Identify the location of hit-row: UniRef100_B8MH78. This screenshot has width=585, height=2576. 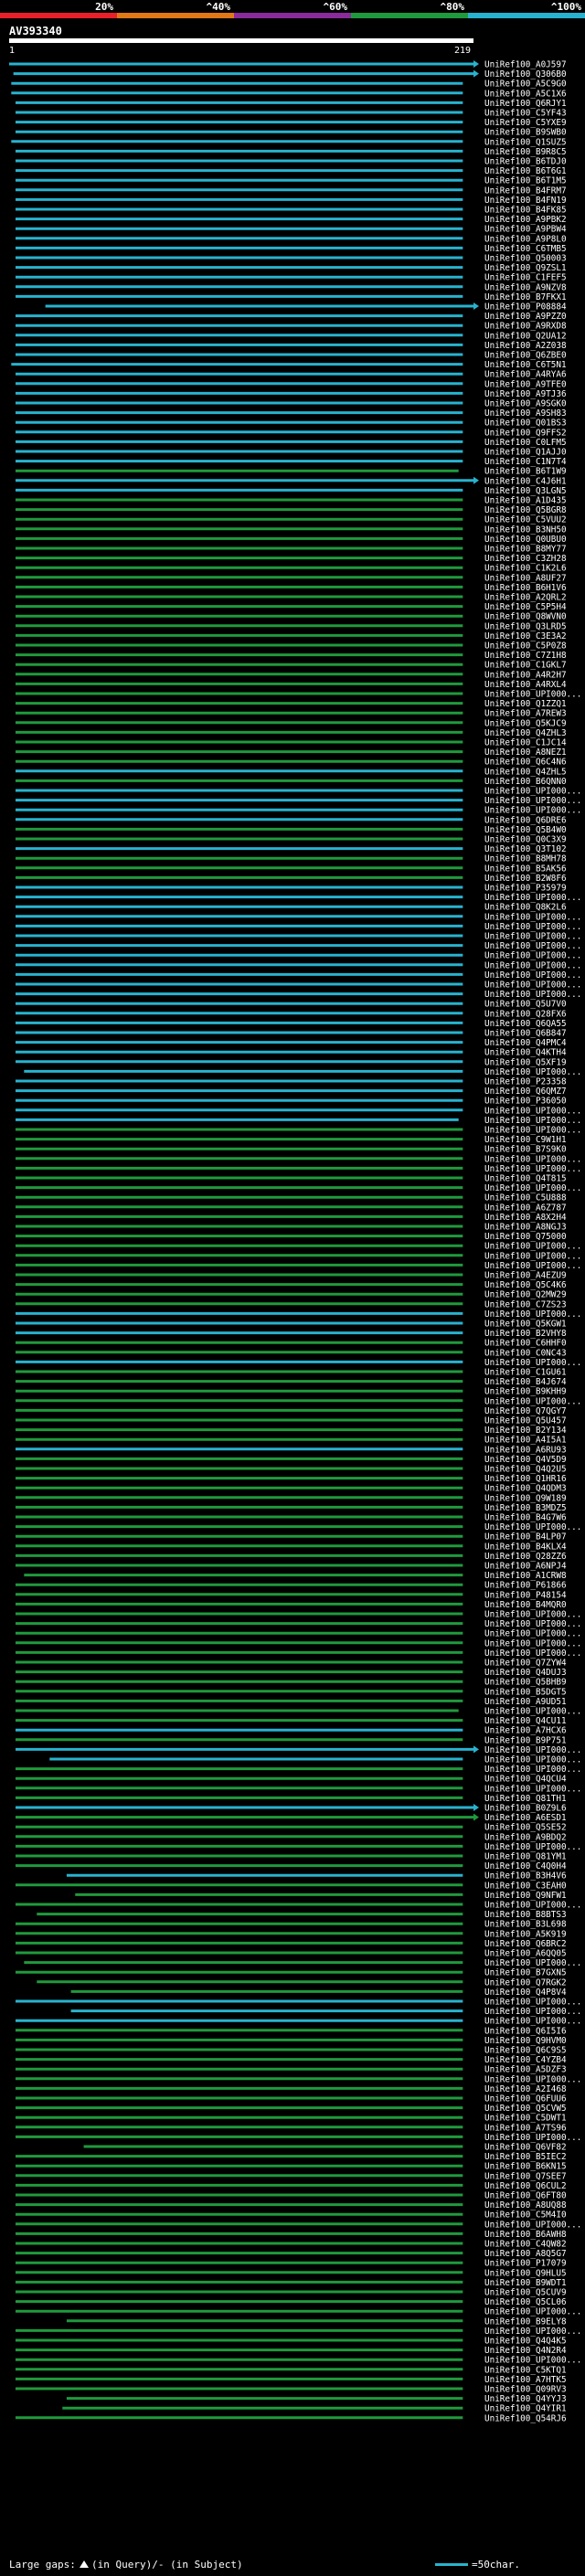
(291, 859).